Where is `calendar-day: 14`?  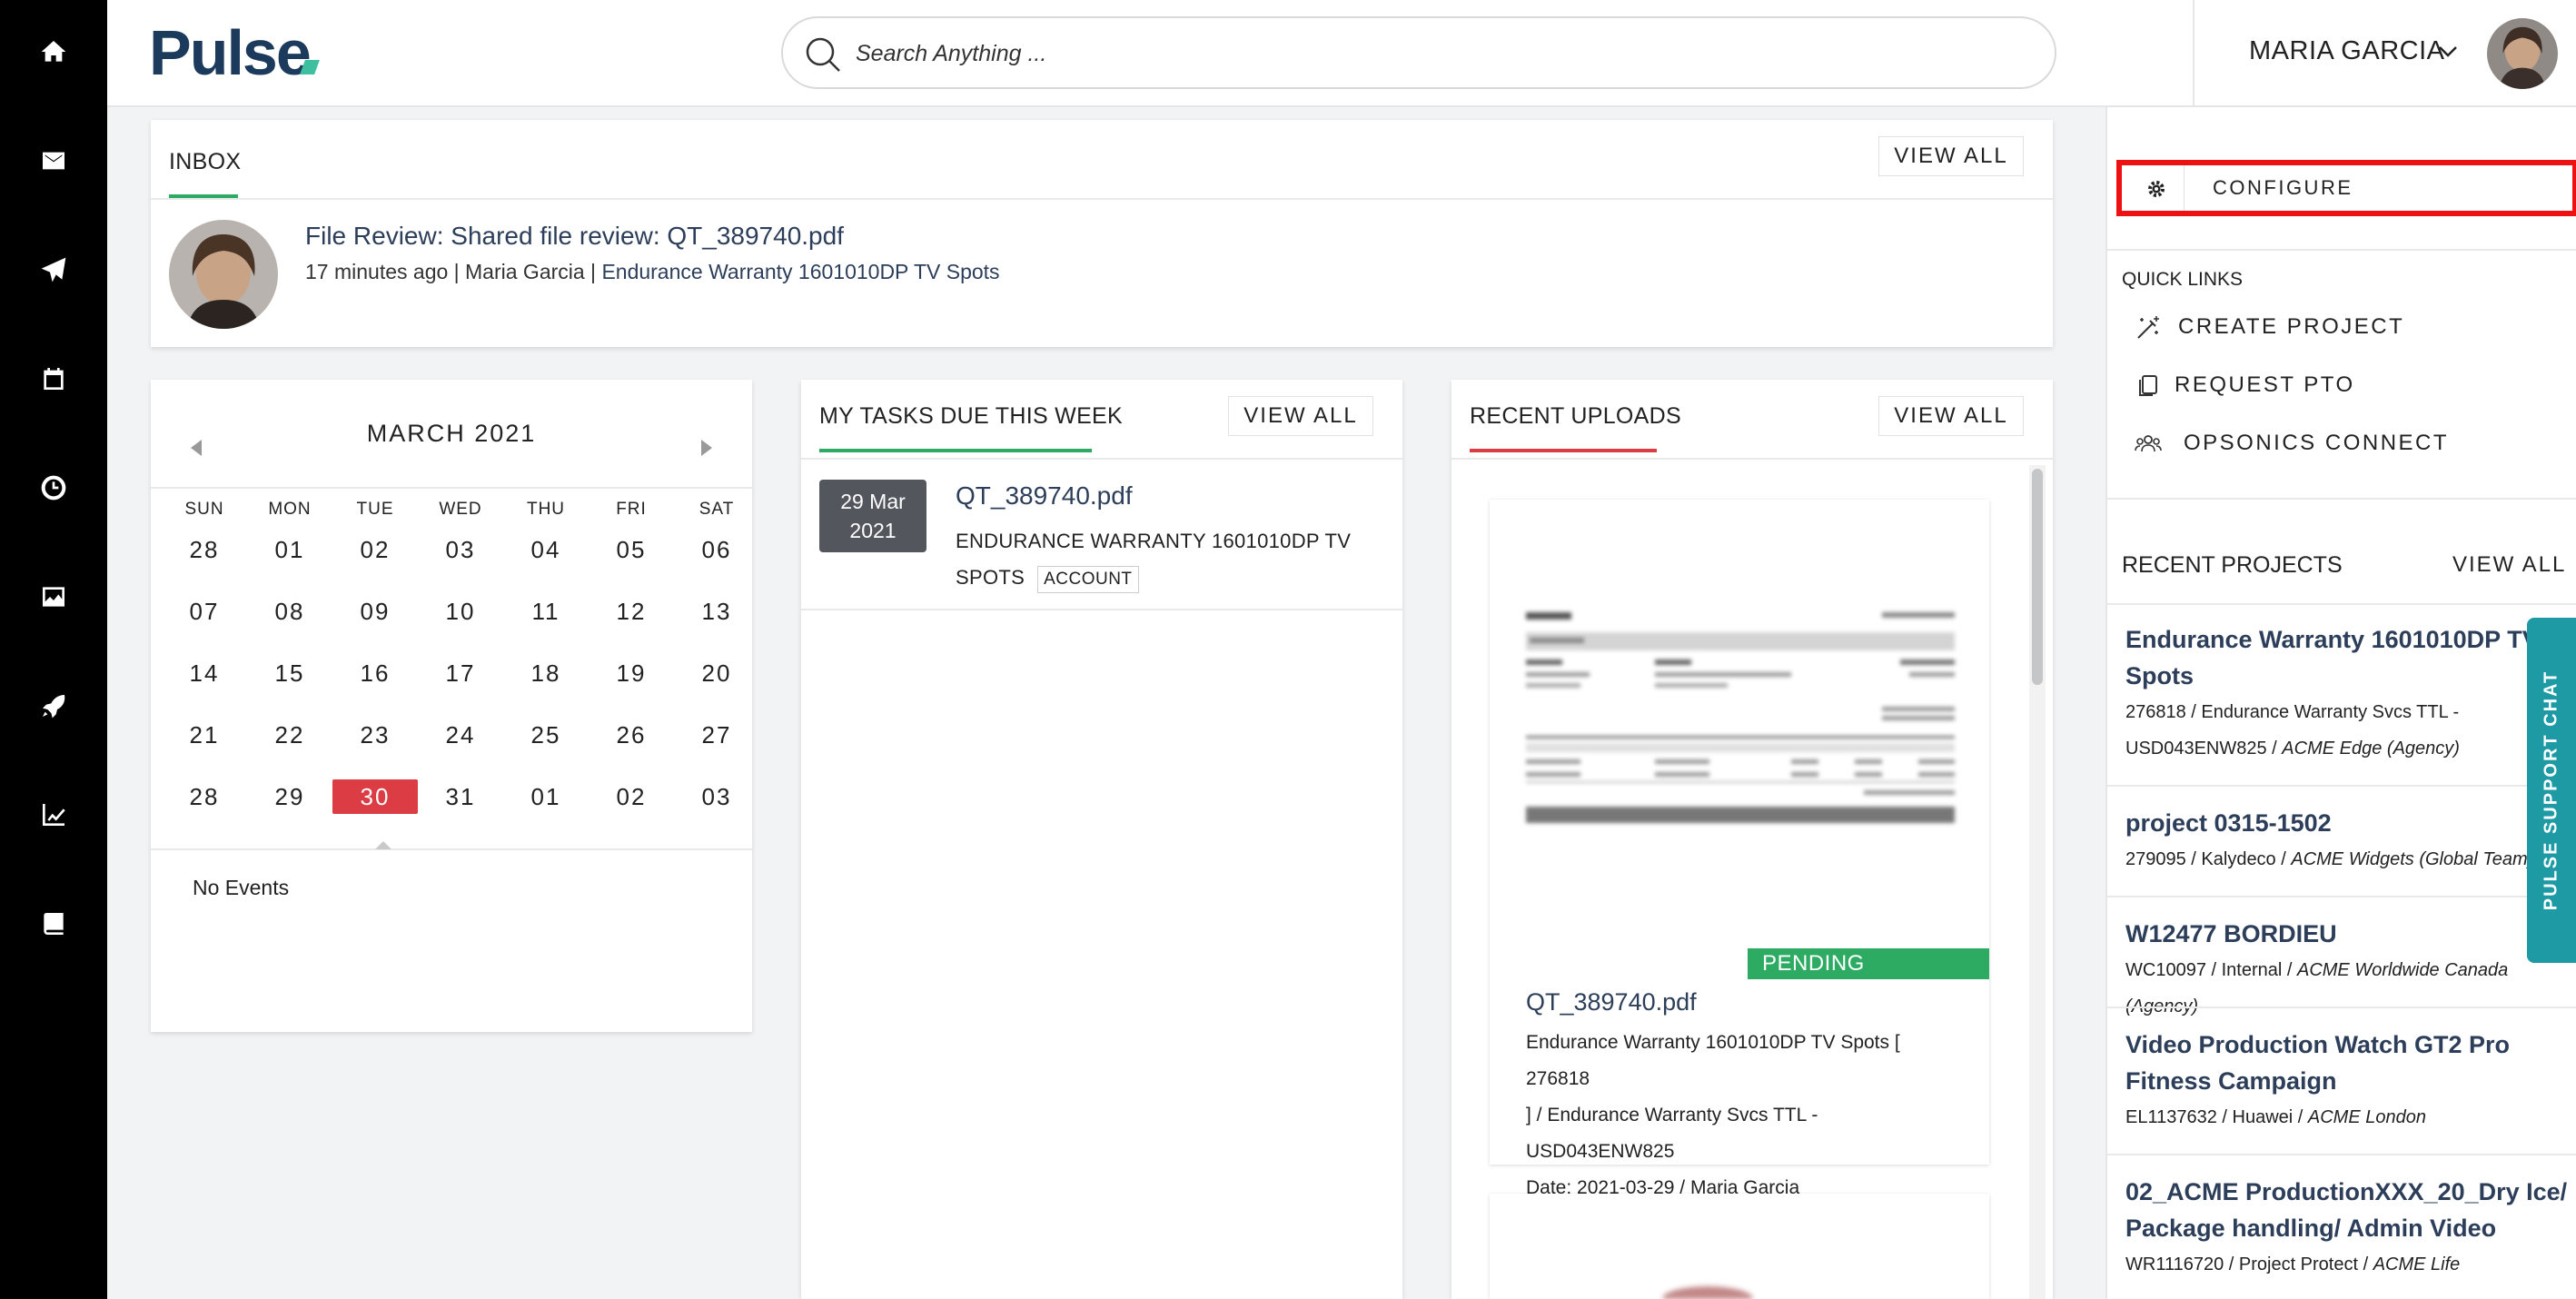
calendar-day: 14 is located at coordinates (204, 673).